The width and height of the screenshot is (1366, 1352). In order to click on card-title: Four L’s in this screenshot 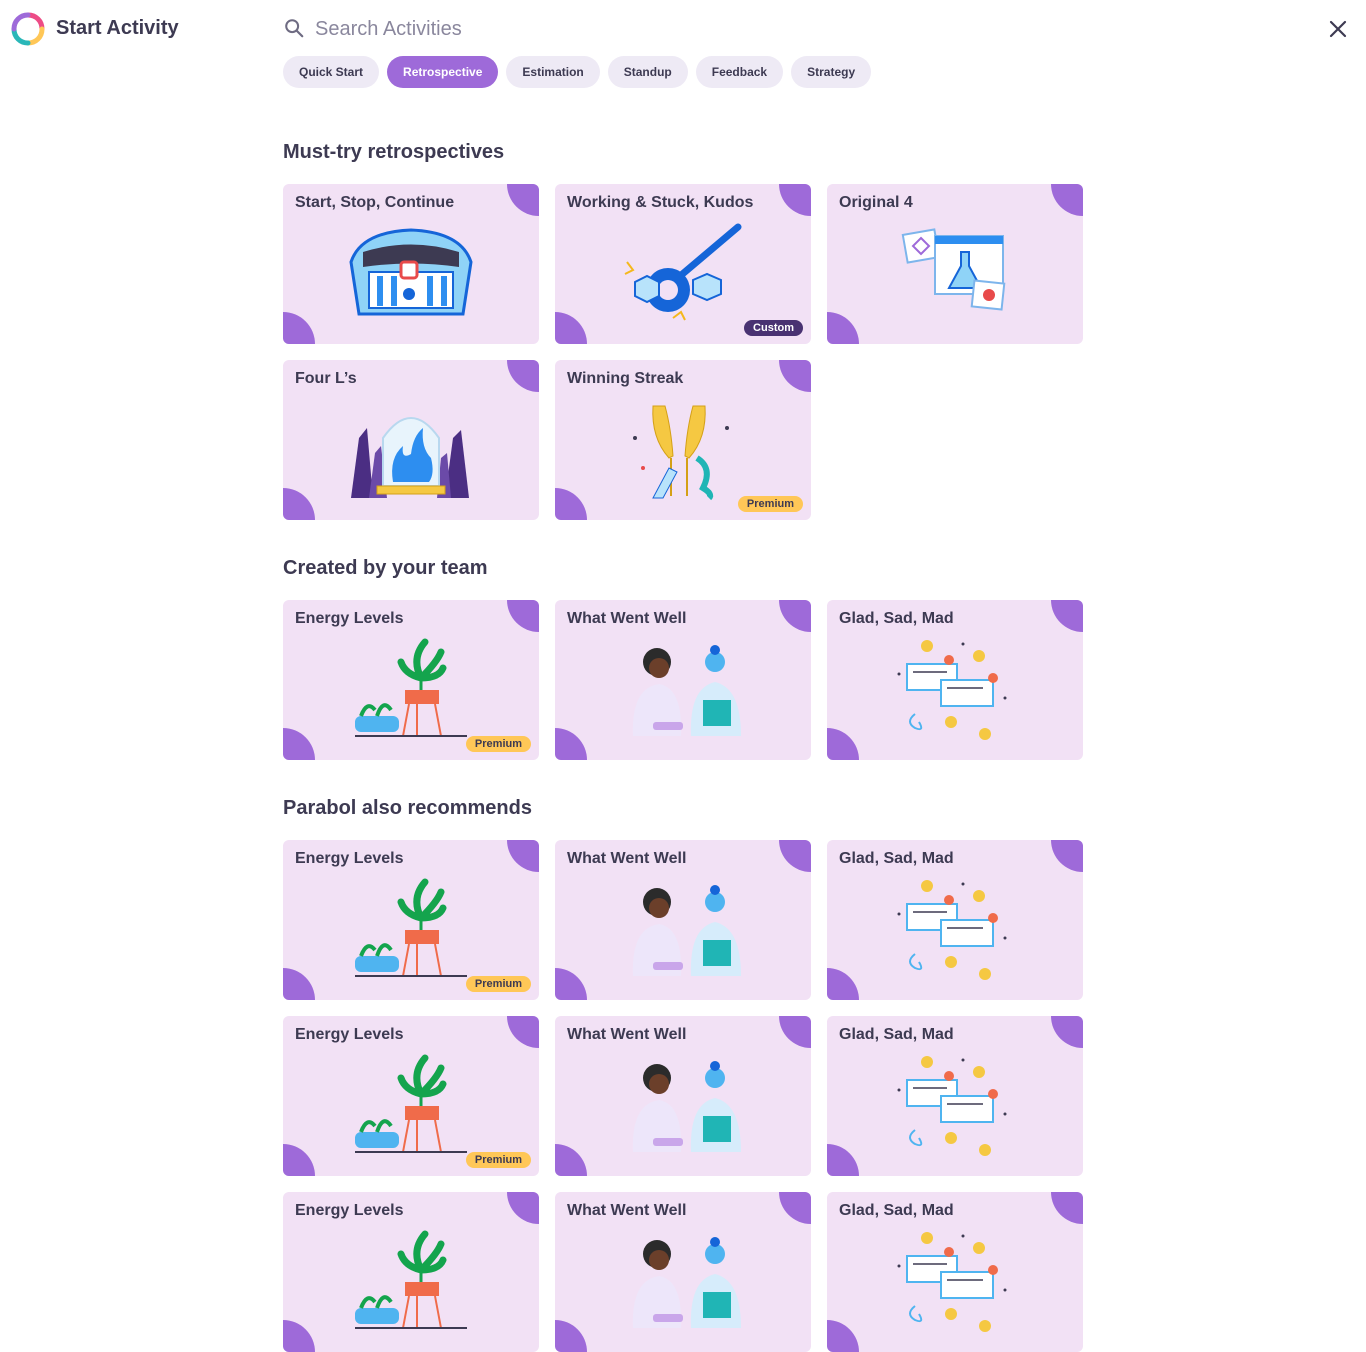, I will do `click(326, 378)`.